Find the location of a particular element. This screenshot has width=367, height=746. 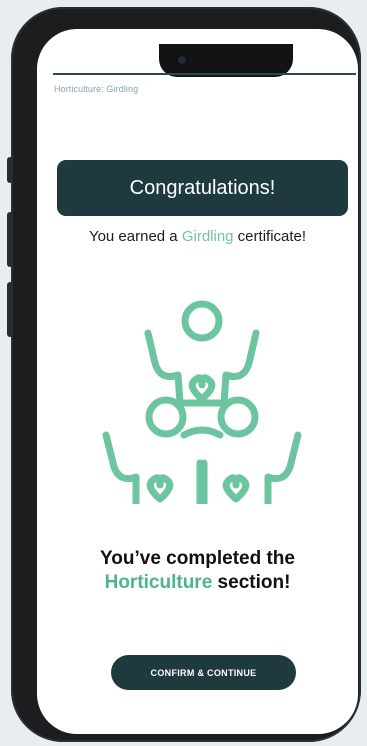

section-name: Horticulture is located at coordinates (158, 582).